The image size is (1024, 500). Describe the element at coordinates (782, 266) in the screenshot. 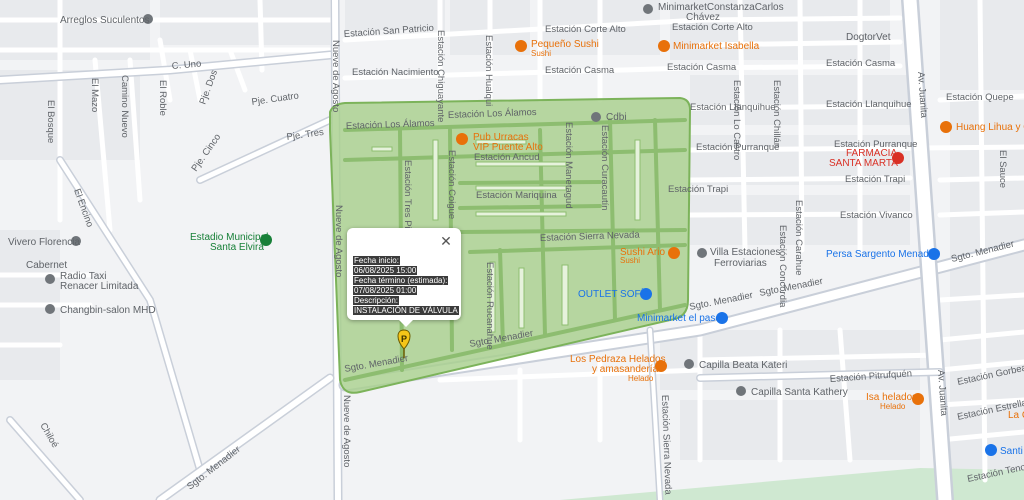

I see `street-label: Estación Concordia` at that location.